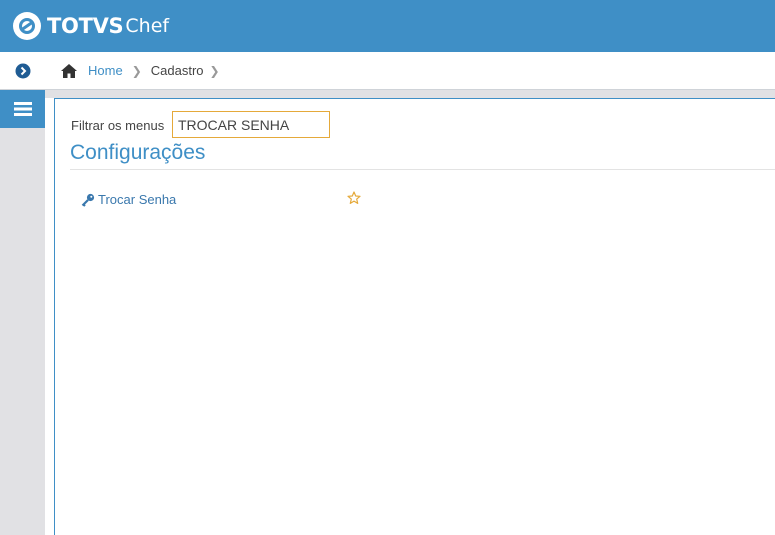 The image size is (775, 535). I want to click on key-icon, so click(88, 200).